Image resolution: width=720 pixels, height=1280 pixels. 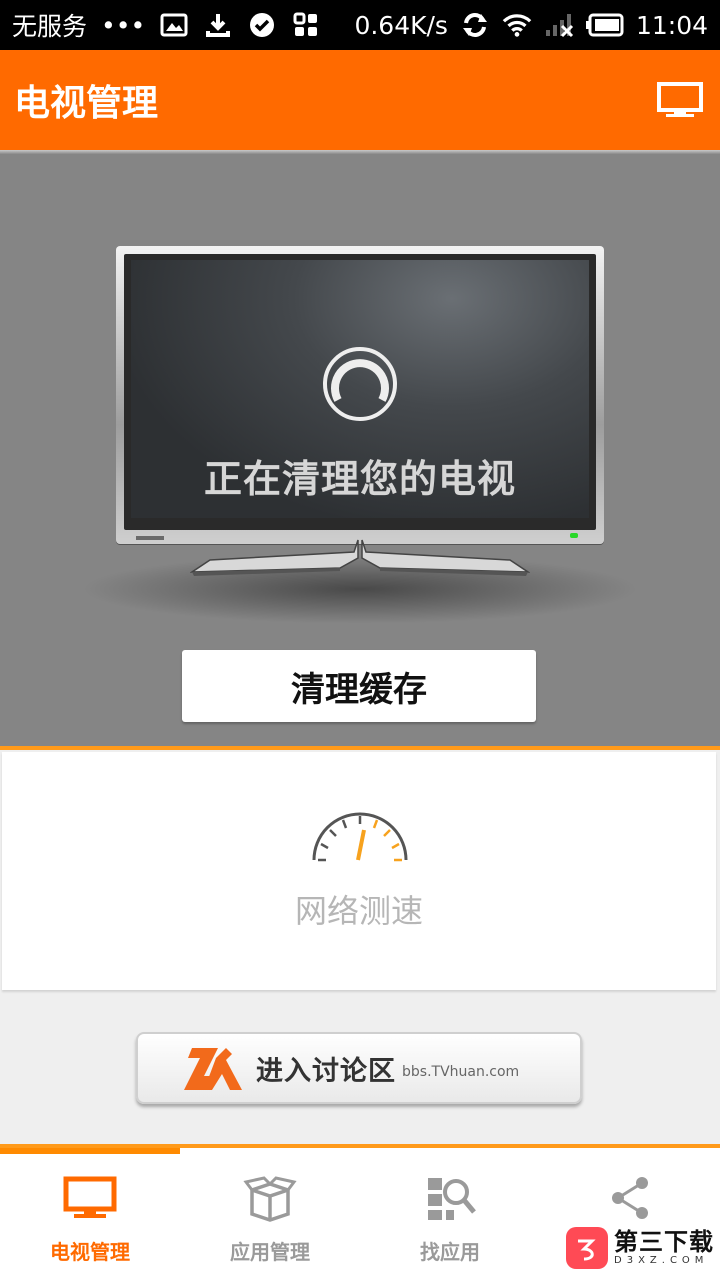 What do you see at coordinates (270, 1252) in the screenshot?
I see `nav-tab-label: 应用管理` at bounding box center [270, 1252].